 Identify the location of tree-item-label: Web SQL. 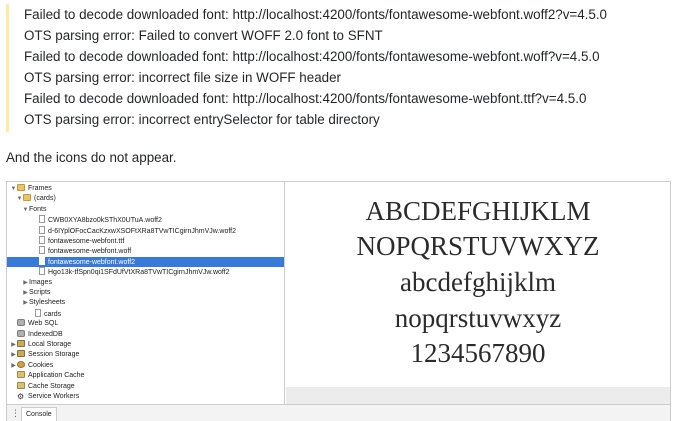
(43, 324).